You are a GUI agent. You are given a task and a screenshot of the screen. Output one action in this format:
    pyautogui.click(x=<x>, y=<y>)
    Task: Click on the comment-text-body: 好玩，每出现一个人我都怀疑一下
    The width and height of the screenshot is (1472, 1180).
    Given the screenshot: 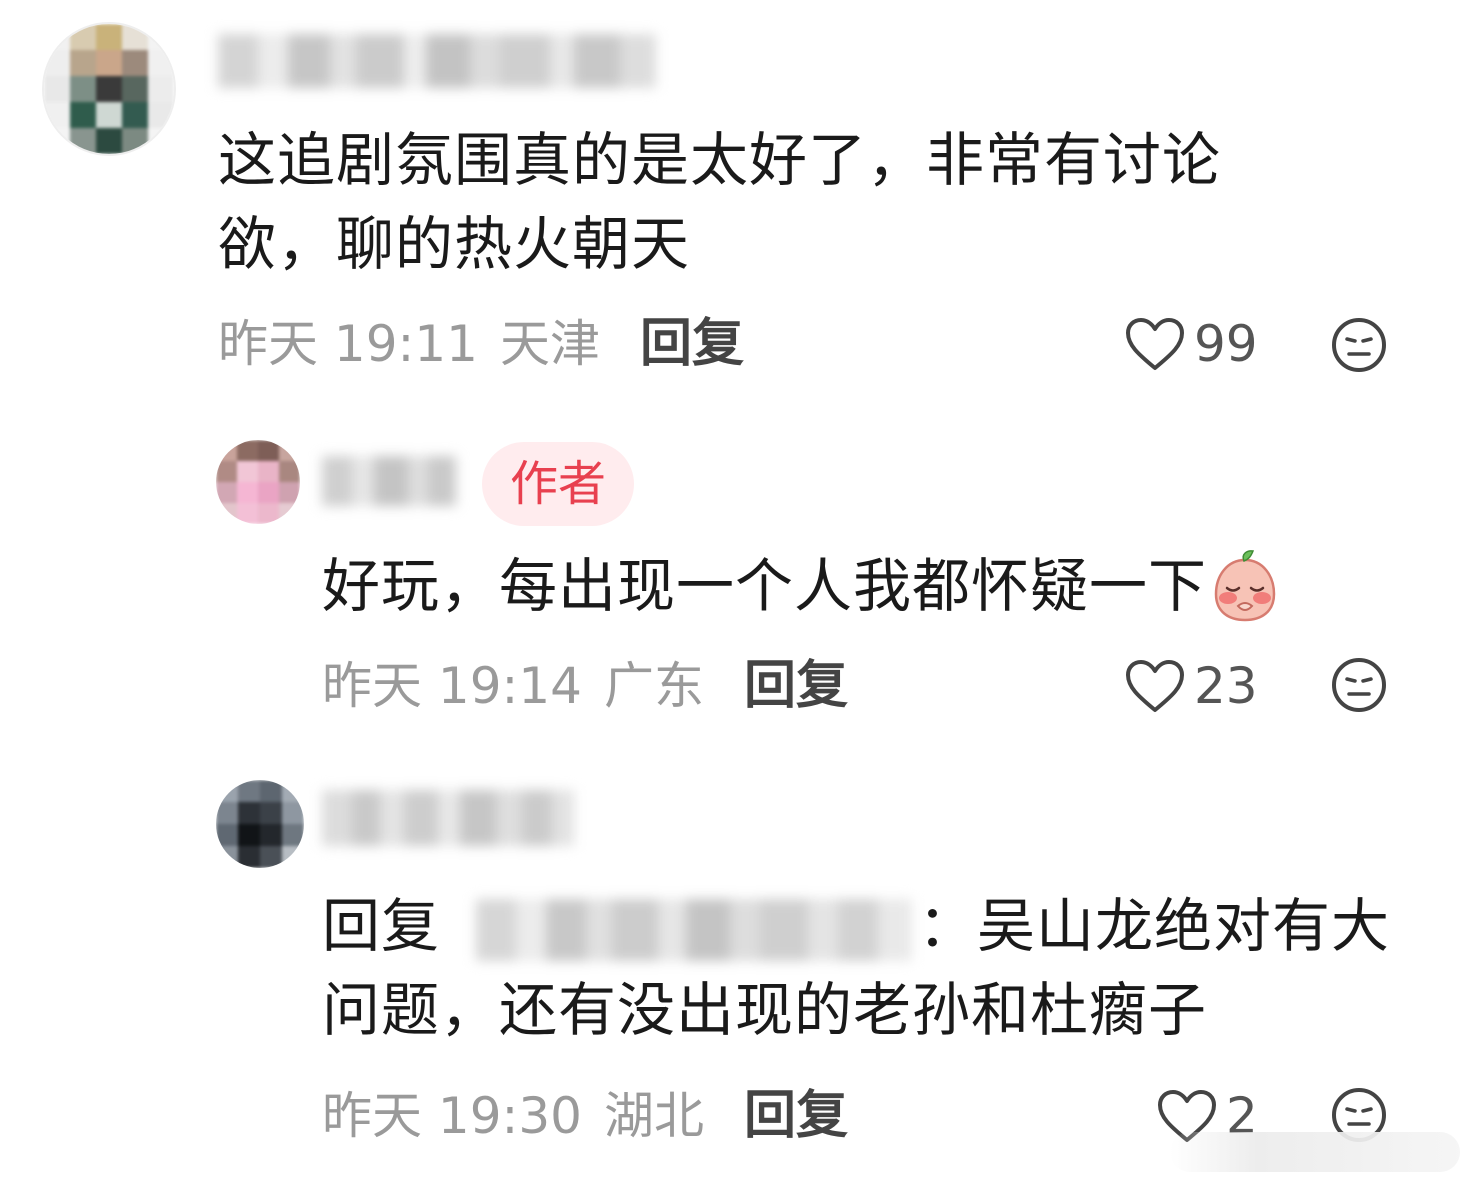 What is the action you would take?
    pyautogui.click(x=765, y=586)
    